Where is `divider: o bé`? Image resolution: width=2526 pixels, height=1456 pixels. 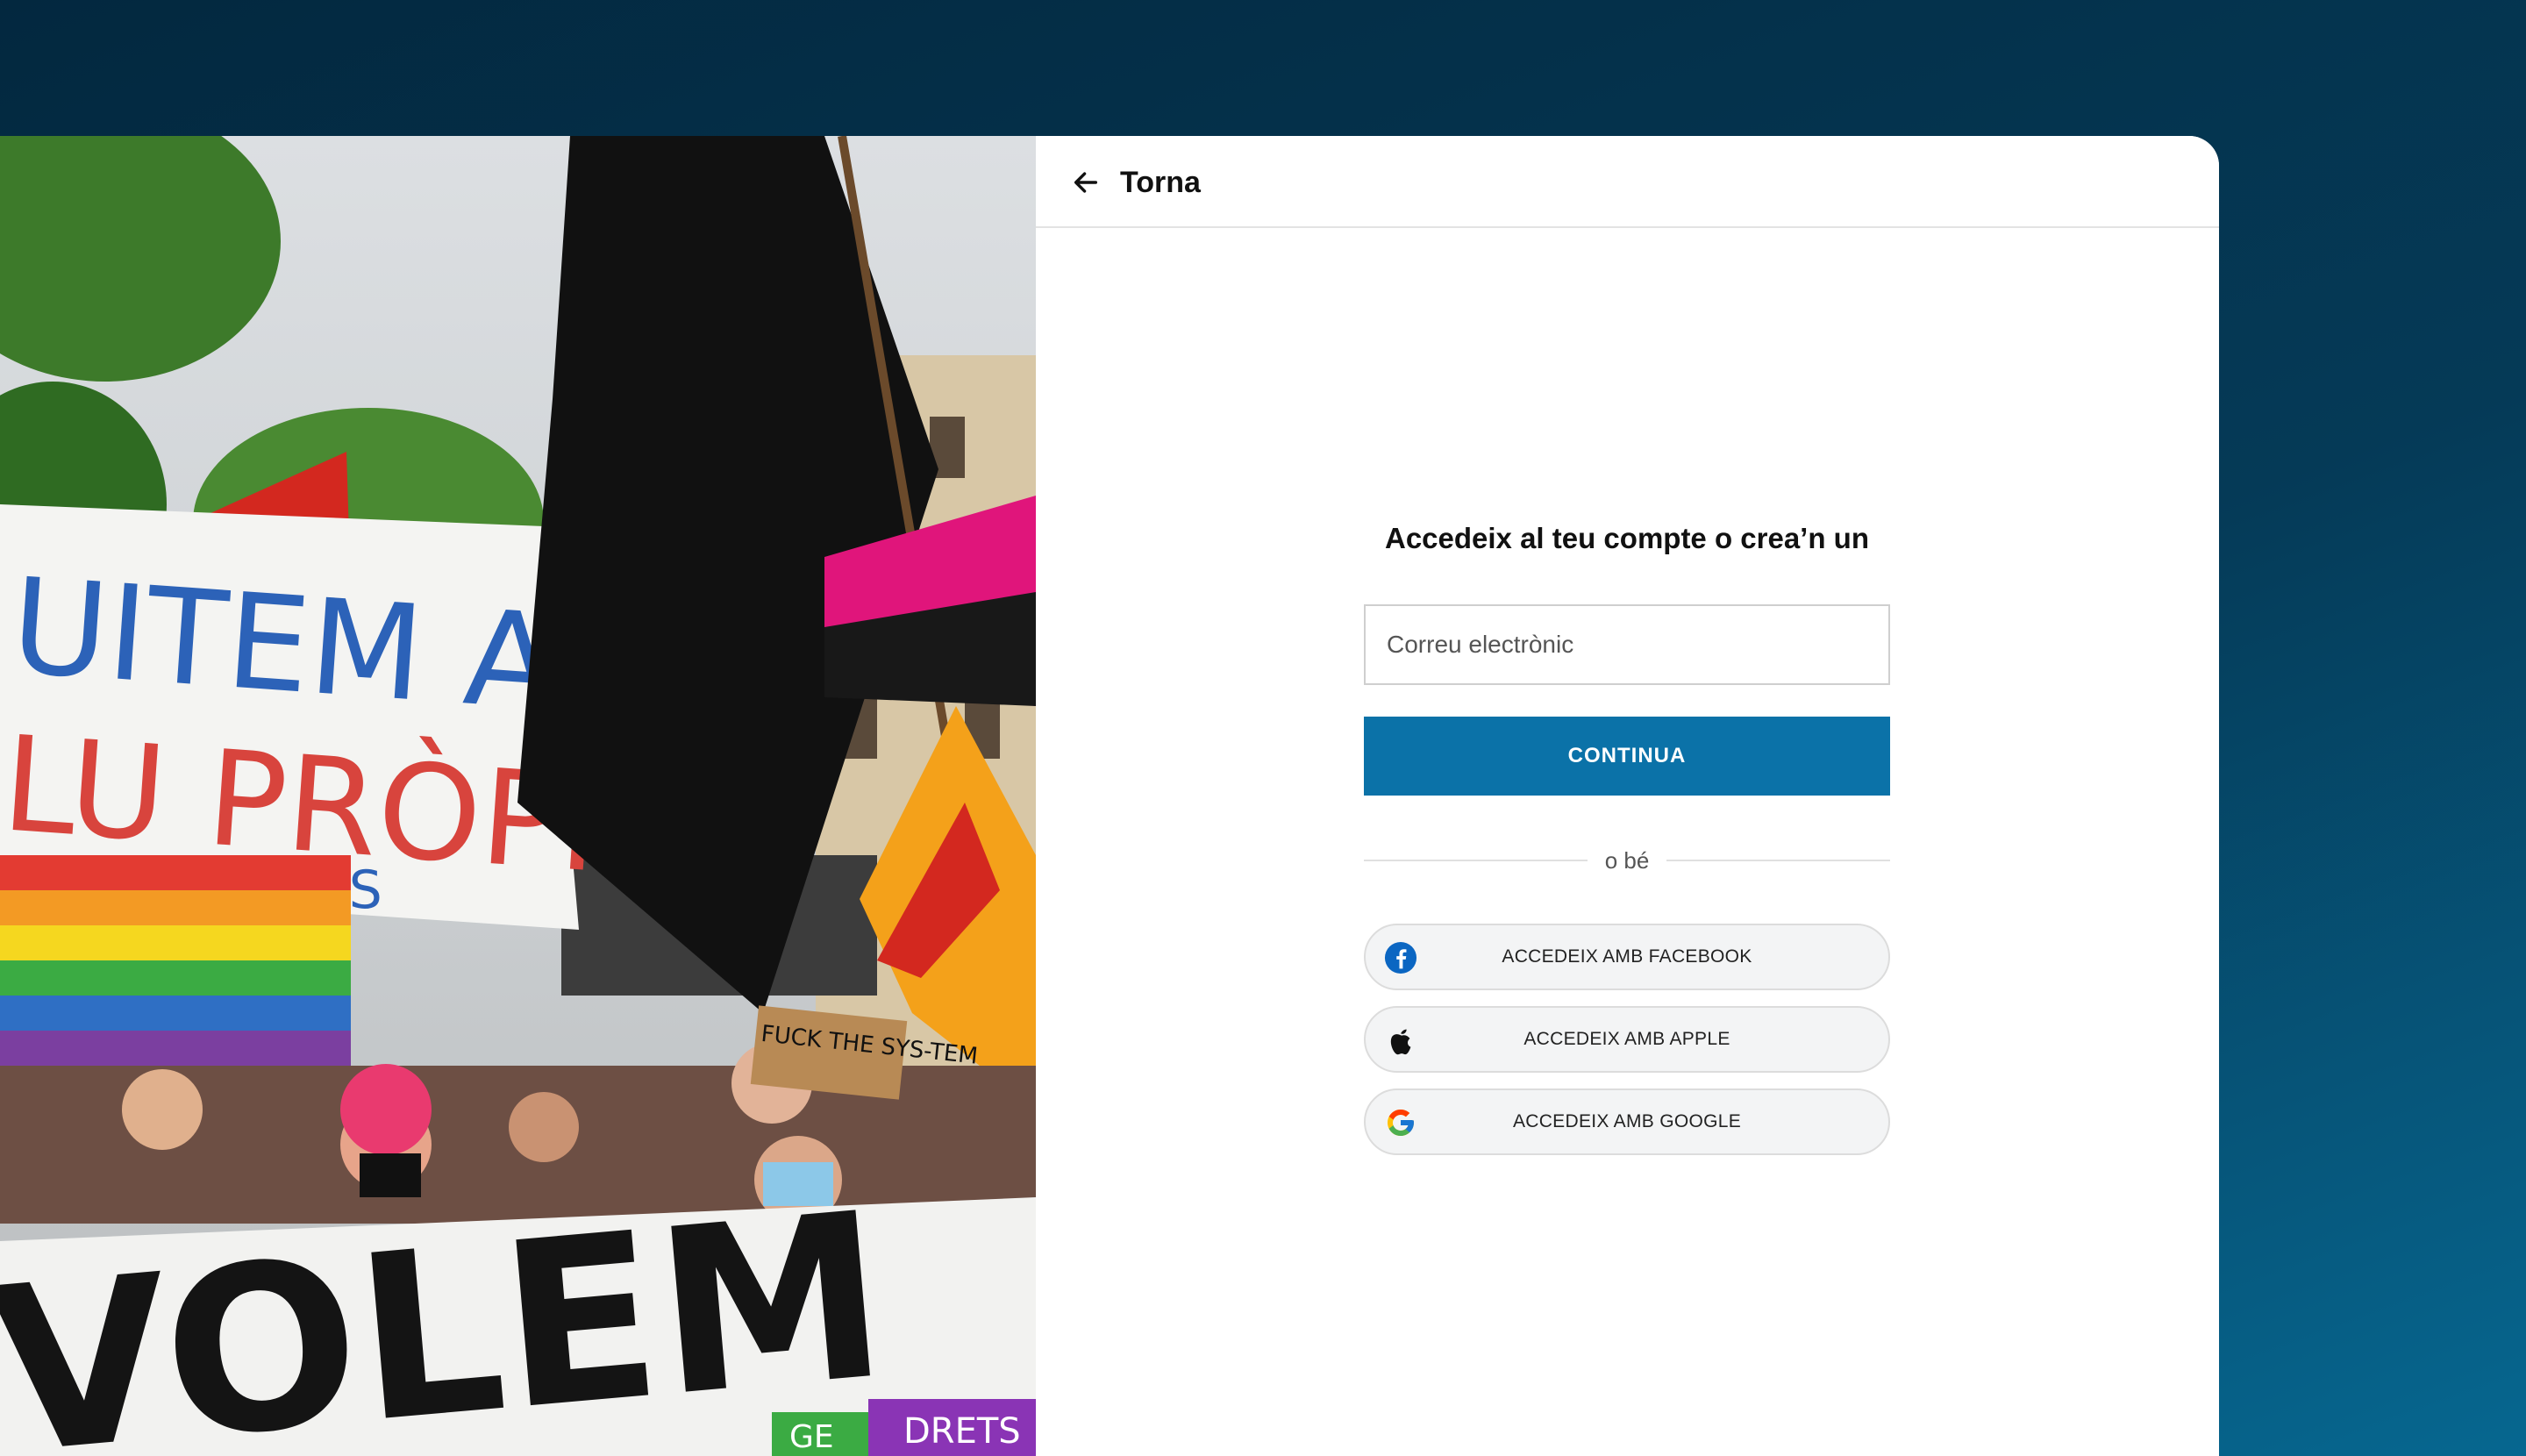 divider: o bé is located at coordinates (1627, 860).